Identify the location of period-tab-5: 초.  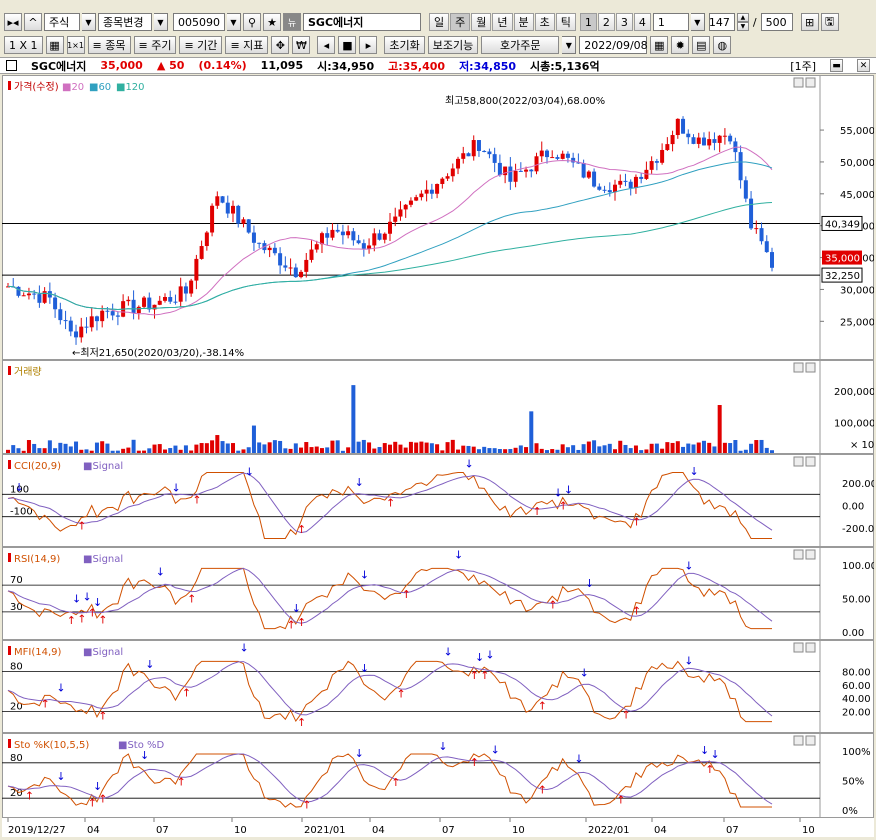
(544, 22).